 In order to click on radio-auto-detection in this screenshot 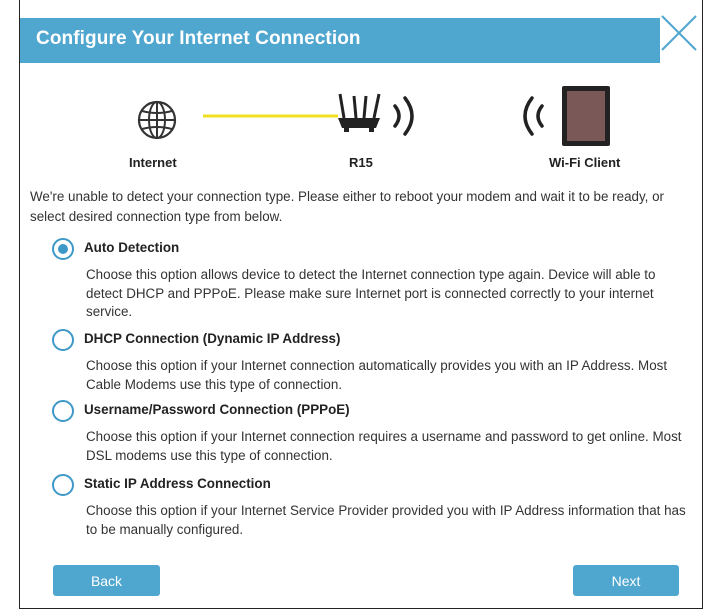, I will do `click(63, 249)`.